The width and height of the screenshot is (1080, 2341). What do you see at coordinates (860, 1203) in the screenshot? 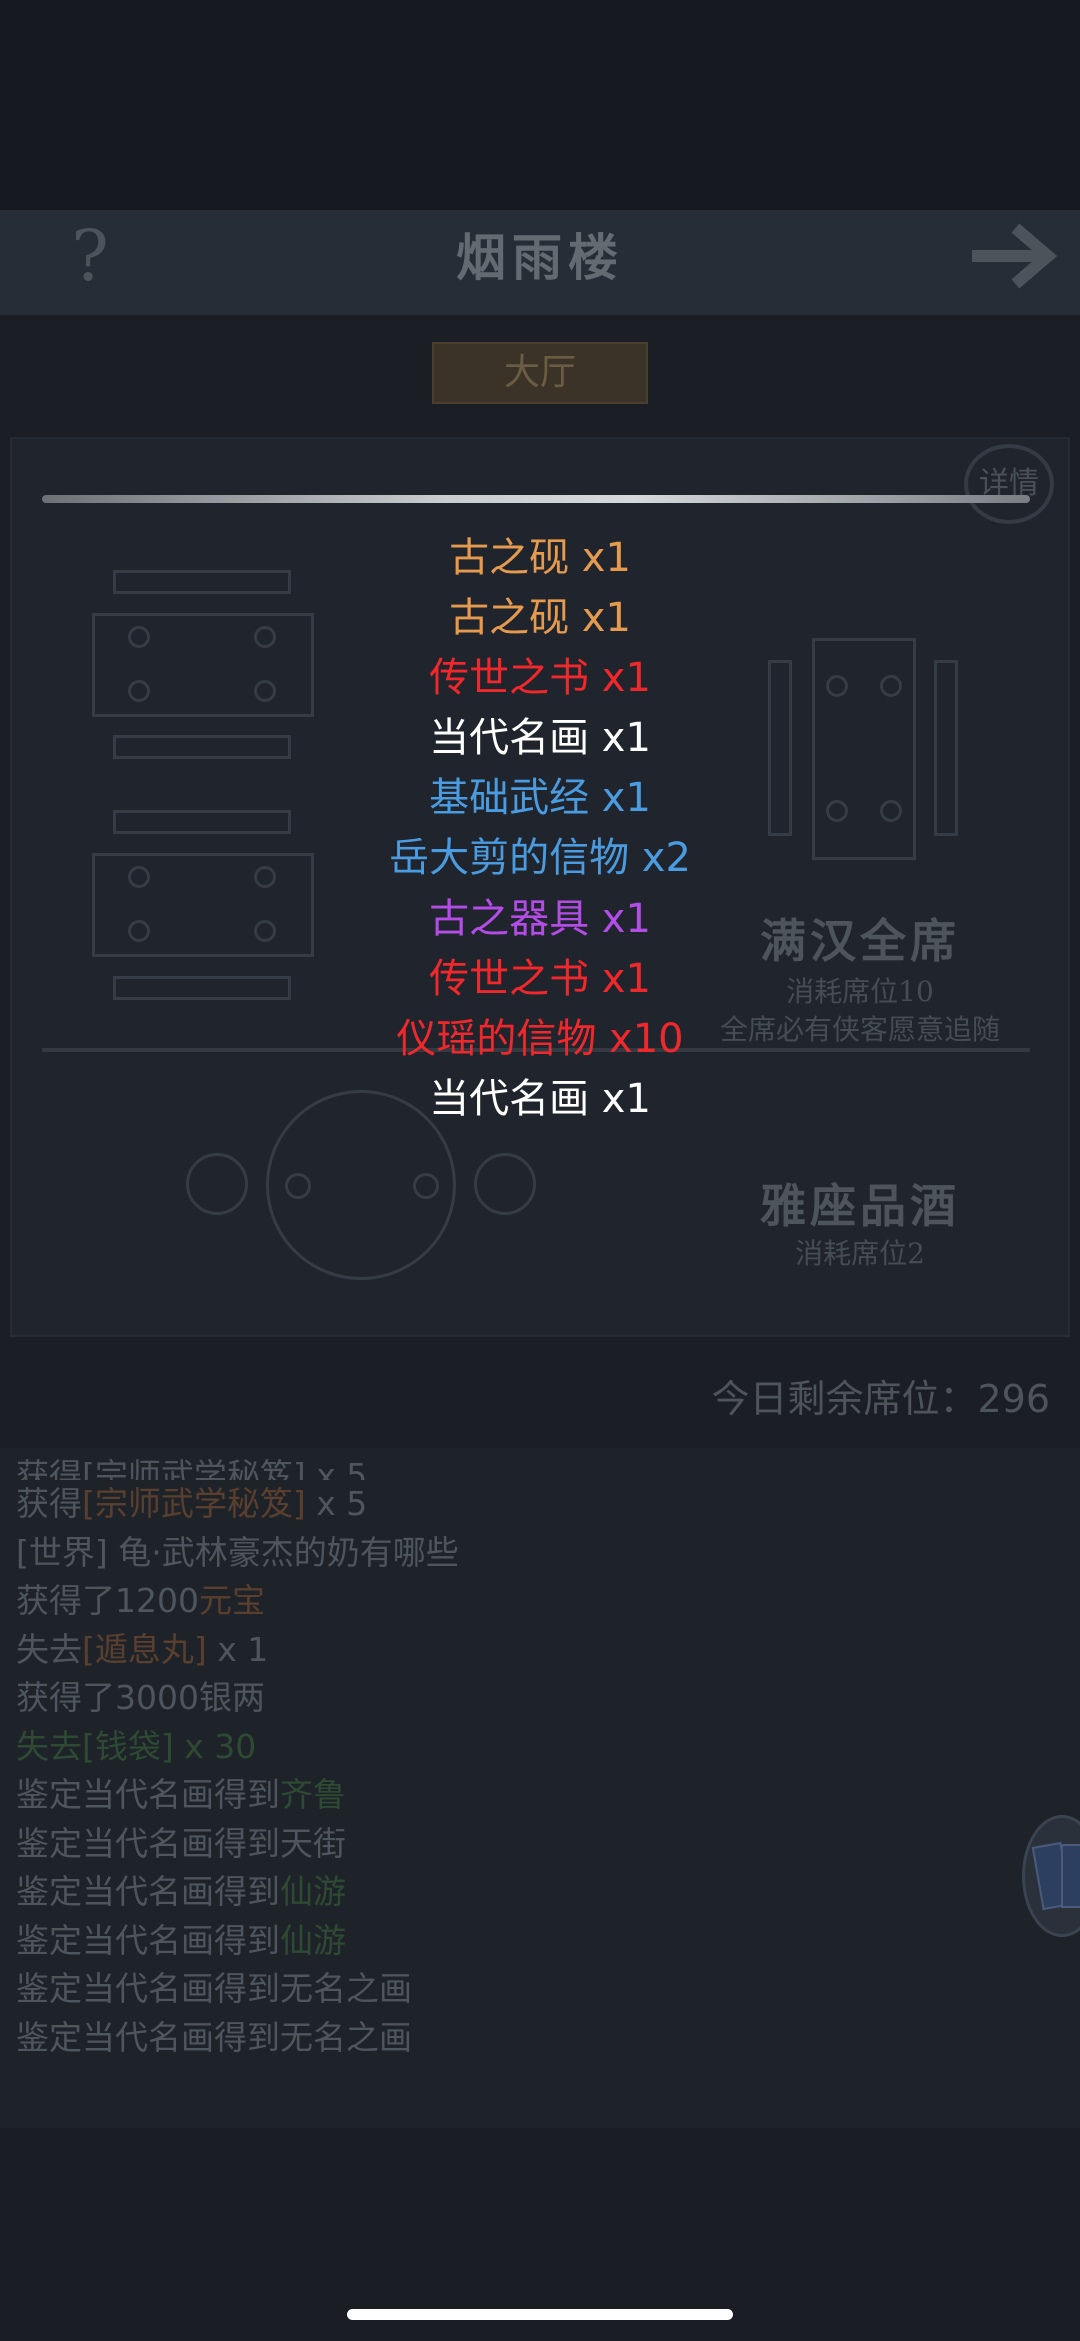
I see `feast-wine-title: 雅座品酒` at bounding box center [860, 1203].